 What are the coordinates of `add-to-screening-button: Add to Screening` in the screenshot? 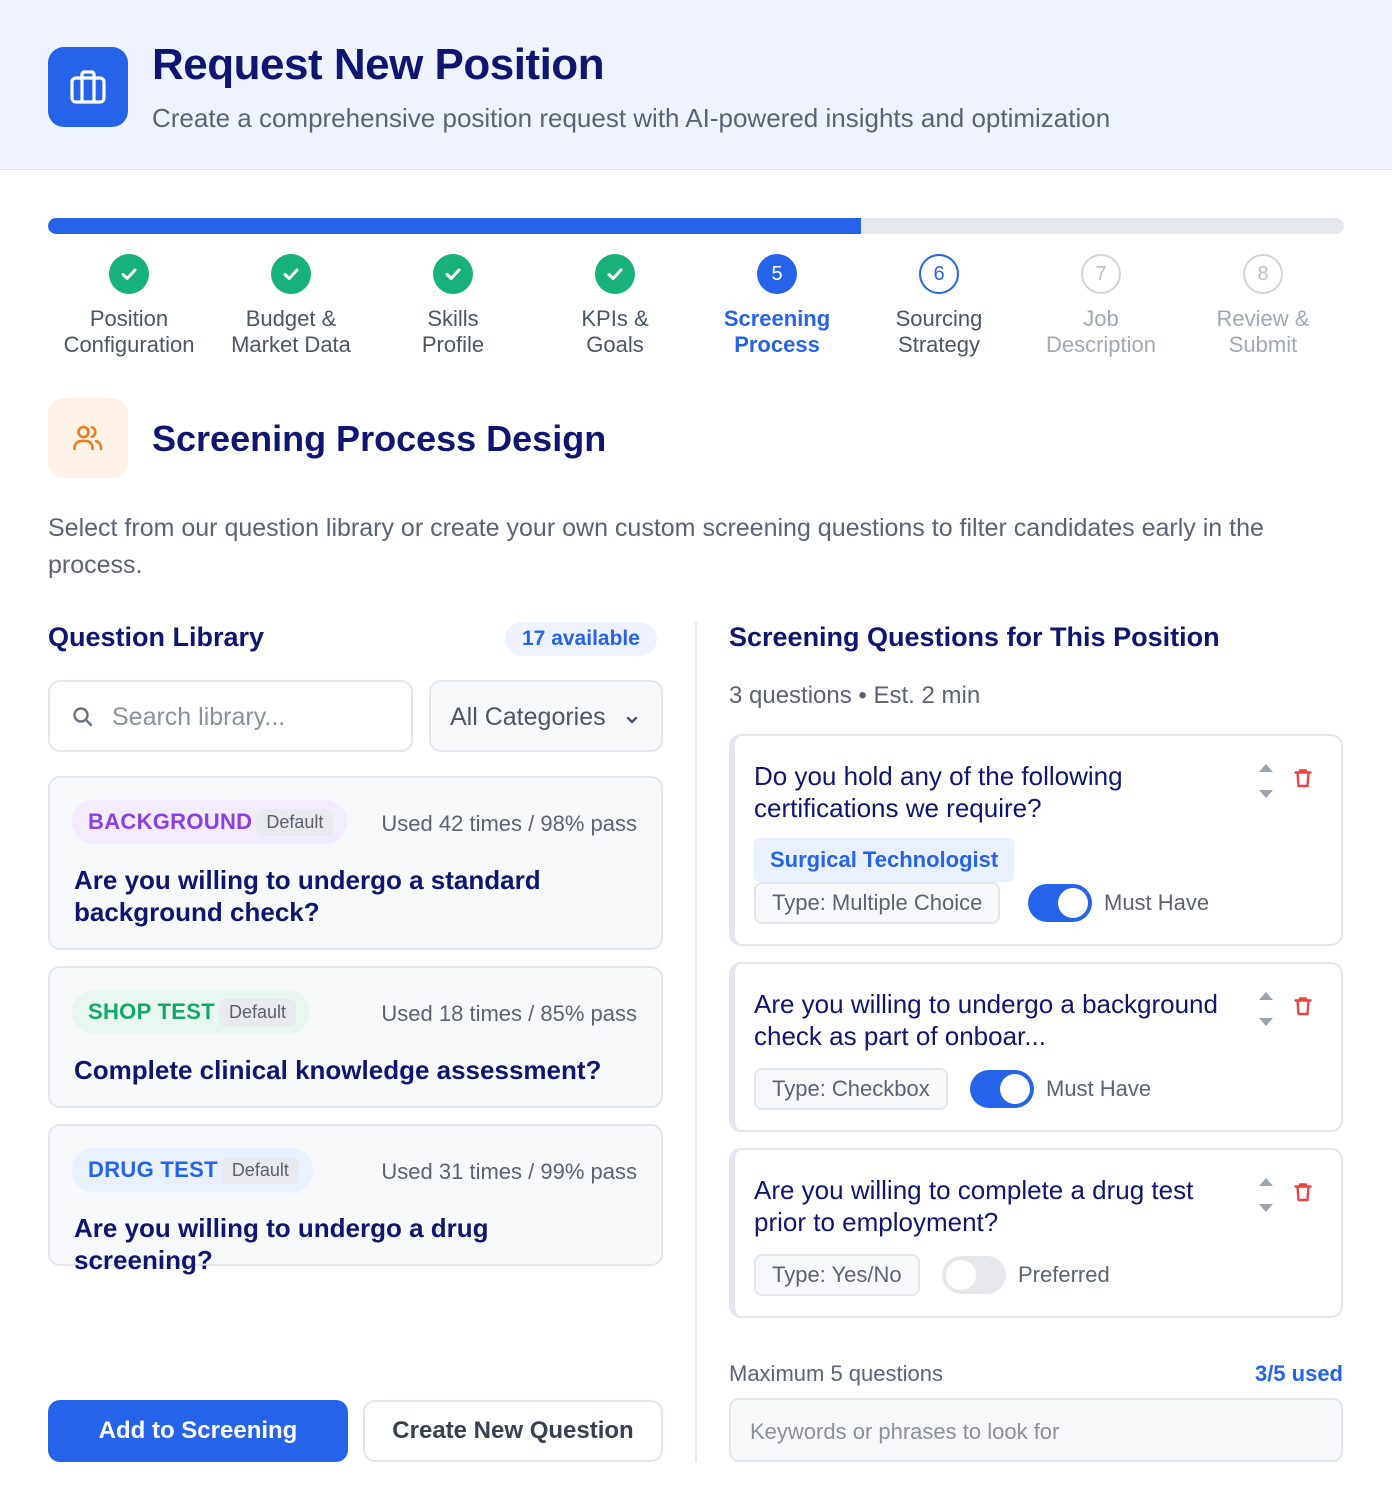 It's located at (198, 1431).